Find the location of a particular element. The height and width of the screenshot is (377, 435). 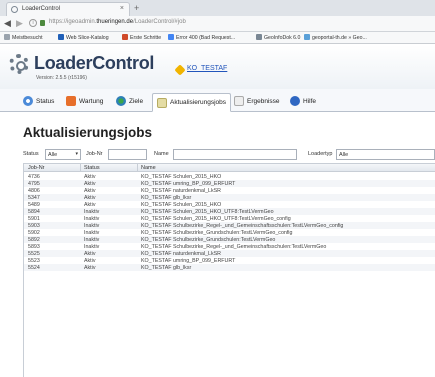

cell-name: KO_TESTAF Schulen_2015_HKO is located at coordinates (181, 204).